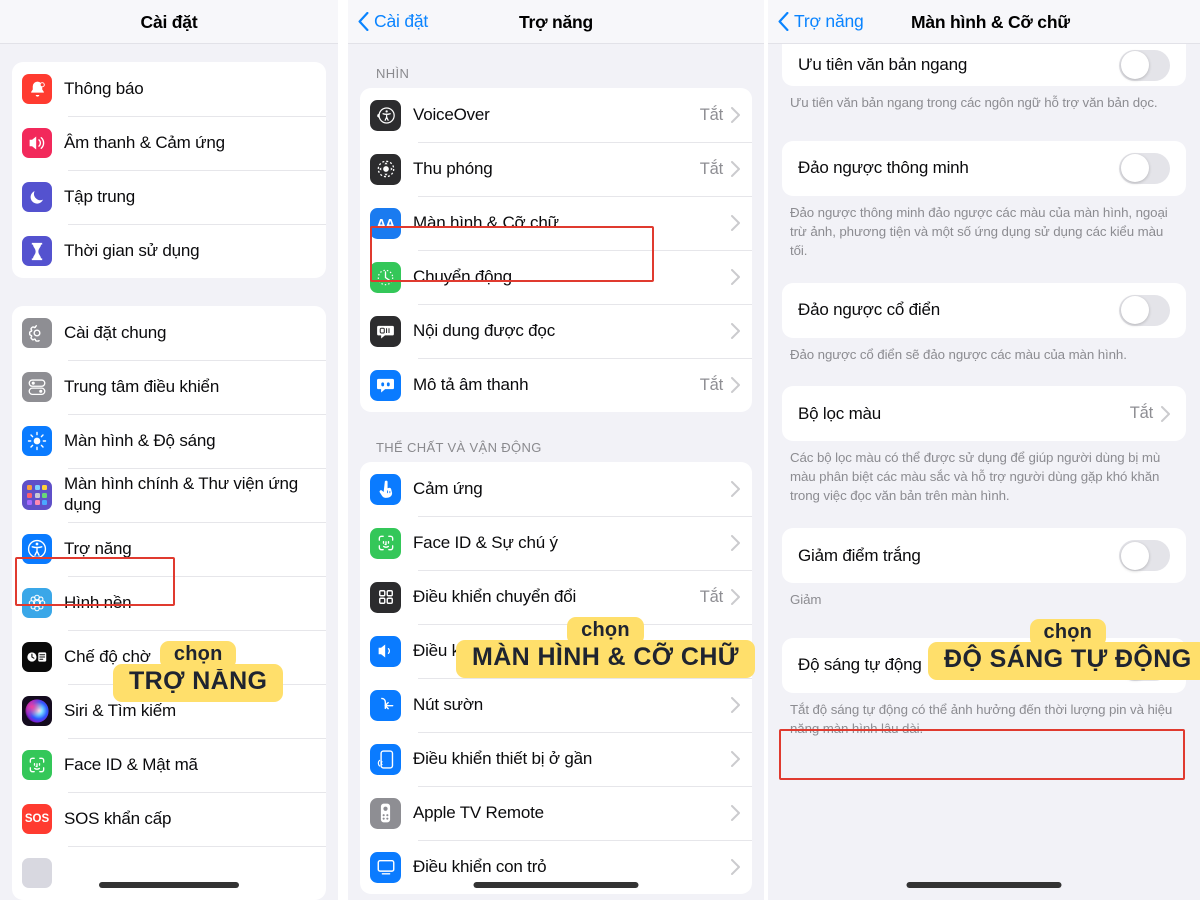 This screenshot has width=1200, height=900. What do you see at coordinates (1144, 555) in the screenshot?
I see `toggle-giam-diem-trang` at bounding box center [1144, 555].